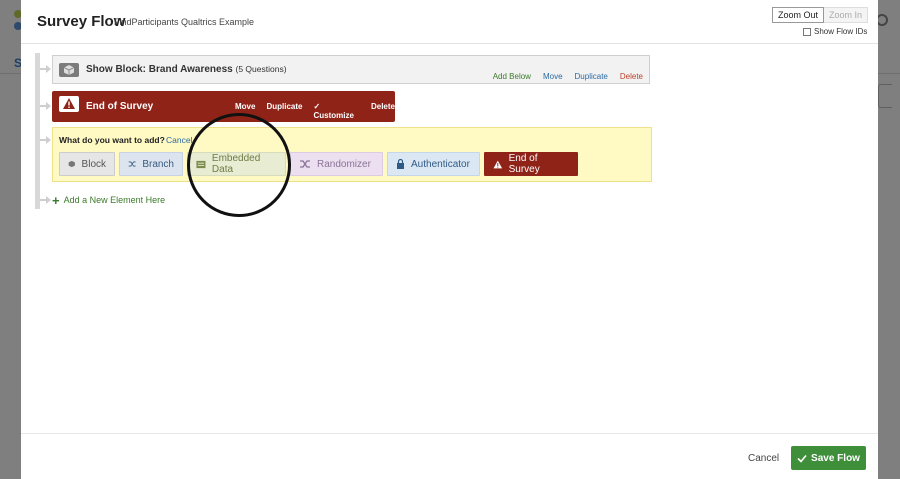  What do you see at coordinates (93, 164) in the screenshot?
I see `add-block-label: Block` at bounding box center [93, 164].